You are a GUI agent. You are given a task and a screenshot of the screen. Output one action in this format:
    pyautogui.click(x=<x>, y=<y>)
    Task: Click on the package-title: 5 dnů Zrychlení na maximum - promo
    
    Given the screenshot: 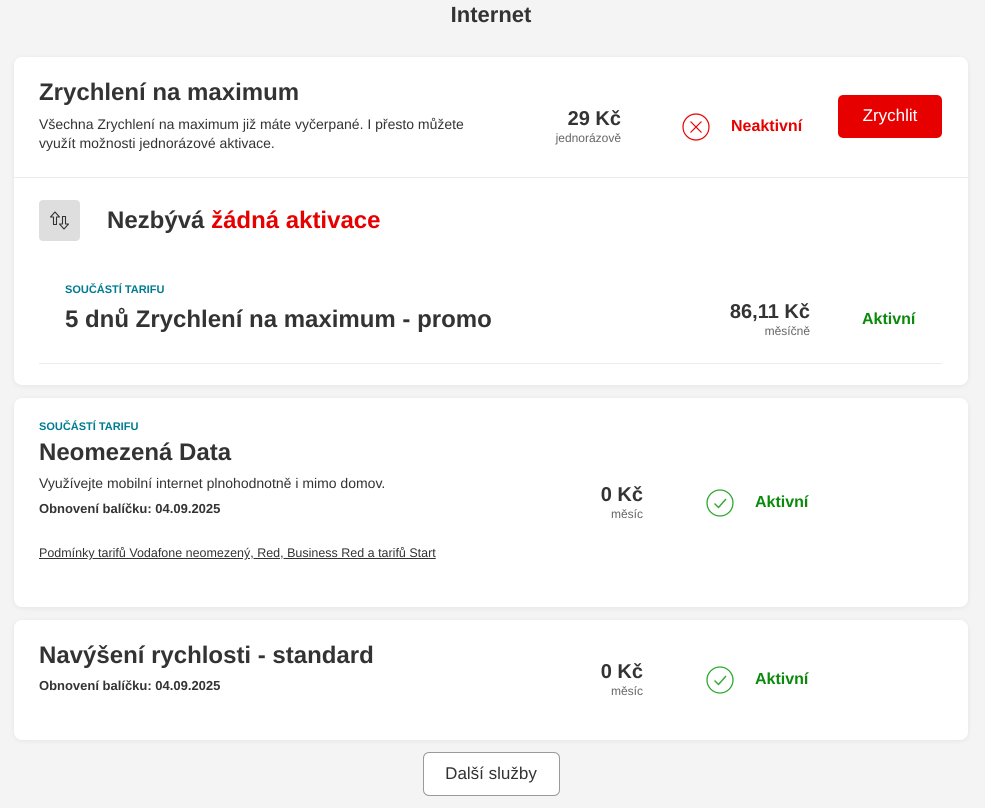 What is the action you would take?
    pyautogui.click(x=278, y=320)
    